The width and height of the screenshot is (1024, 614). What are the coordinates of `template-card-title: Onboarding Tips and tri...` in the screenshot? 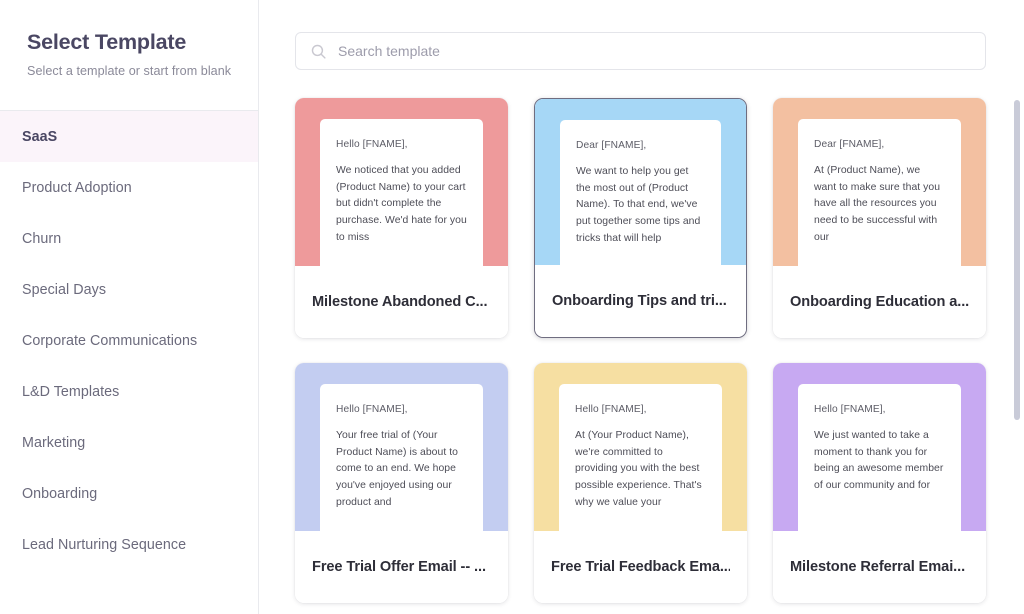 It's located at (639, 301).